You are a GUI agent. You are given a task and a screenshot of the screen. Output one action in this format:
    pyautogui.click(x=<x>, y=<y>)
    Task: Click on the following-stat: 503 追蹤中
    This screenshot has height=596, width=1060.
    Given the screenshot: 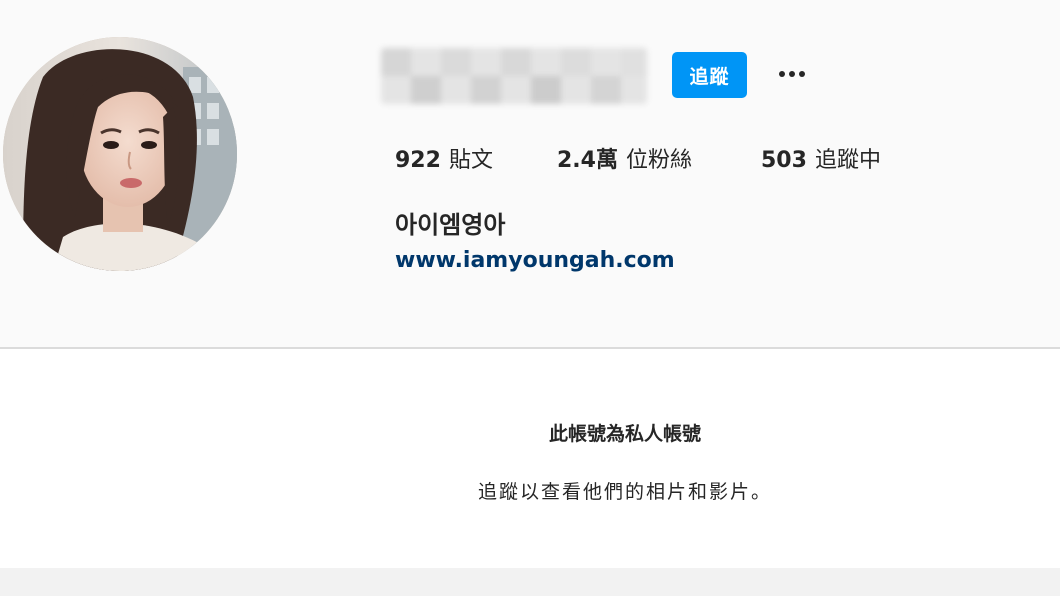 What is the action you would take?
    pyautogui.click(x=821, y=158)
    